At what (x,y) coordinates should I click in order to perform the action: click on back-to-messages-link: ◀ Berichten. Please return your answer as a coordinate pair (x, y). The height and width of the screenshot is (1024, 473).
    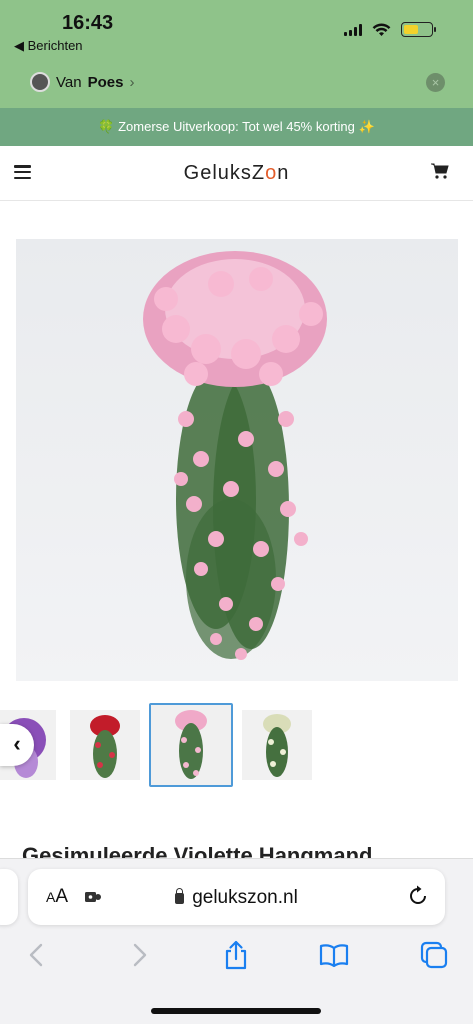
    Looking at the image, I should click on (48, 46).